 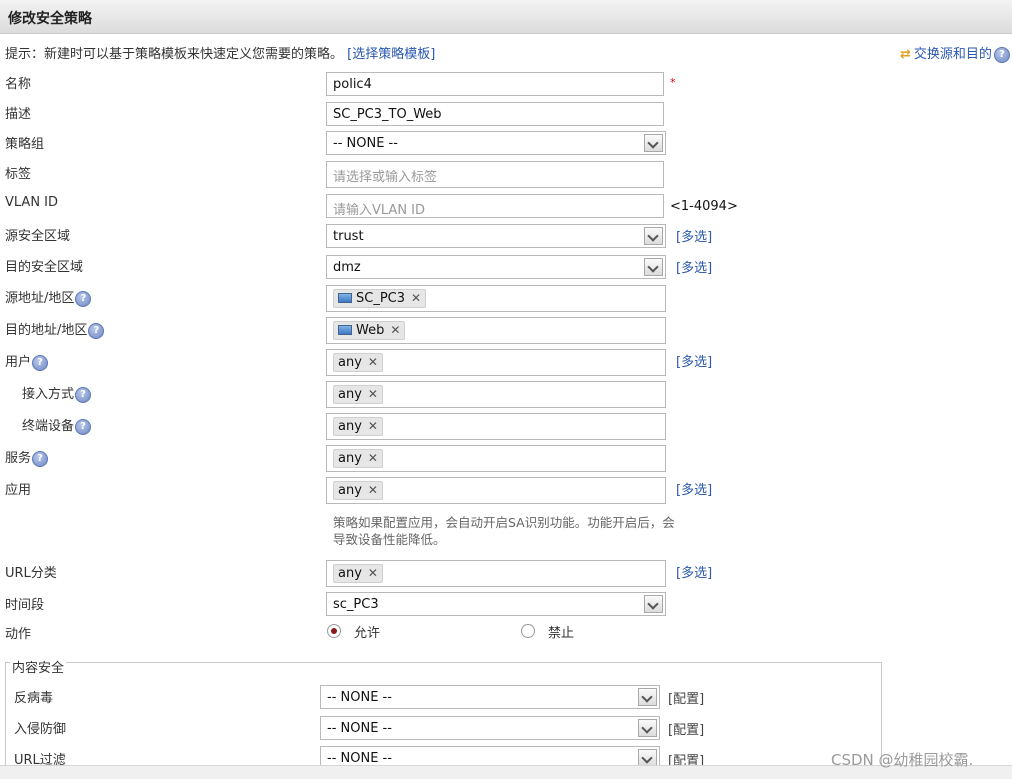 What do you see at coordinates (496, 604) in the screenshot?
I see `time-range-select: sc_PC3` at bounding box center [496, 604].